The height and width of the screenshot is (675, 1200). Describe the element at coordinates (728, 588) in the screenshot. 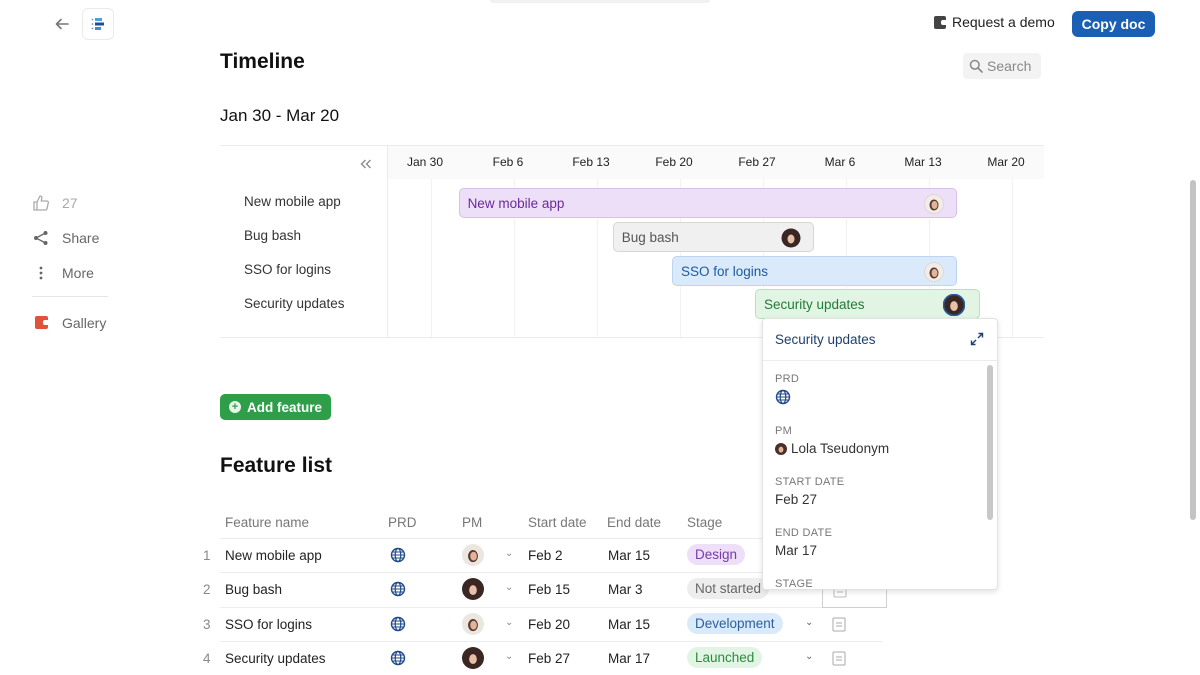

I see `stage-badge: Not started` at that location.